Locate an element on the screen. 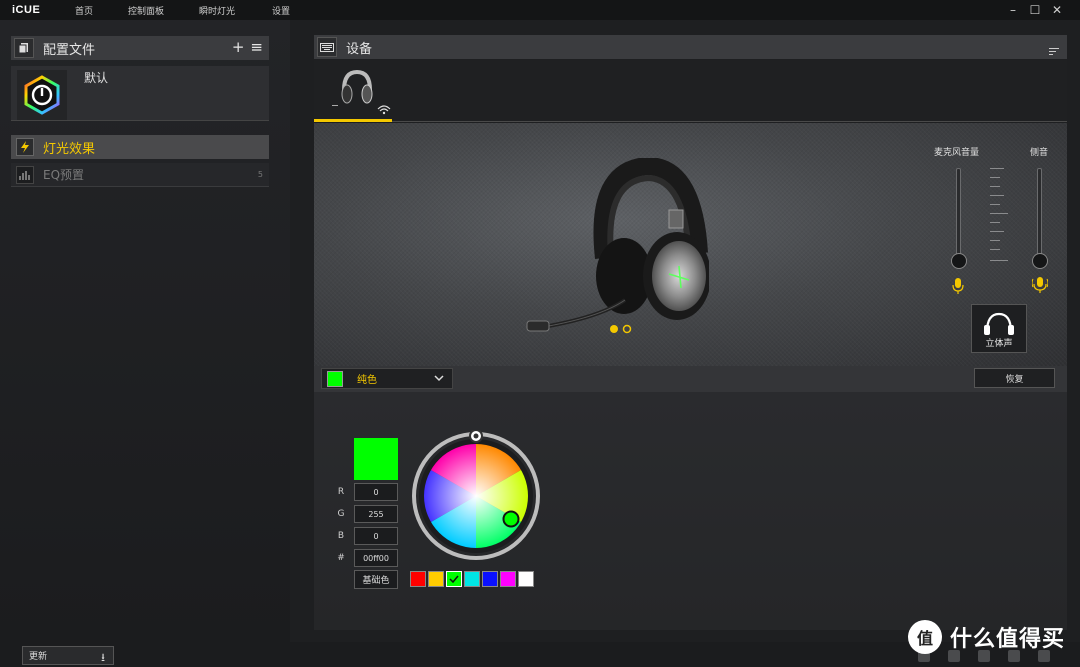 This screenshot has height=667, width=1080. nav-dashboard: 控制面板 is located at coordinates (157, 10).